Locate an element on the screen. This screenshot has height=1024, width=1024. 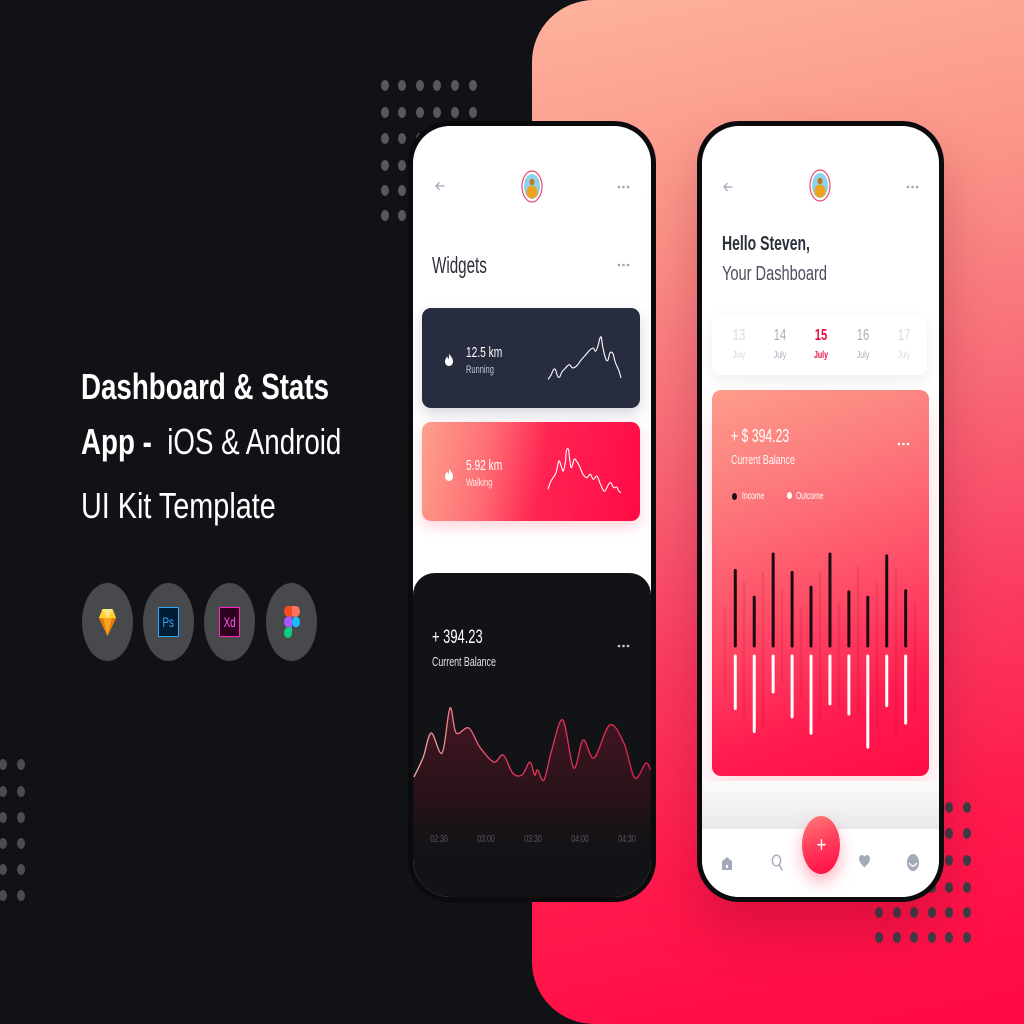
legend-income-label: Income is located at coordinates (752, 496).